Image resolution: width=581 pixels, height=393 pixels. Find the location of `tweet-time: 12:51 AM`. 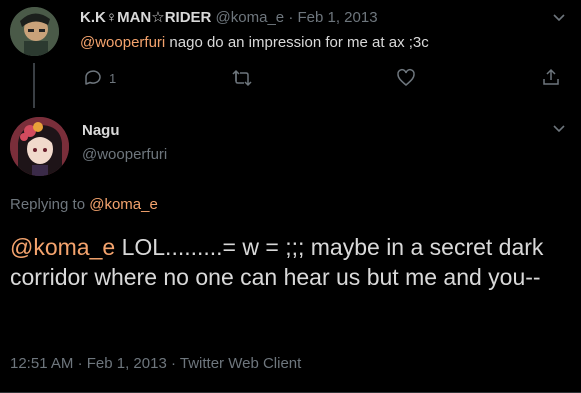

tweet-time: 12:51 AM is located at coordinates (41, 363).